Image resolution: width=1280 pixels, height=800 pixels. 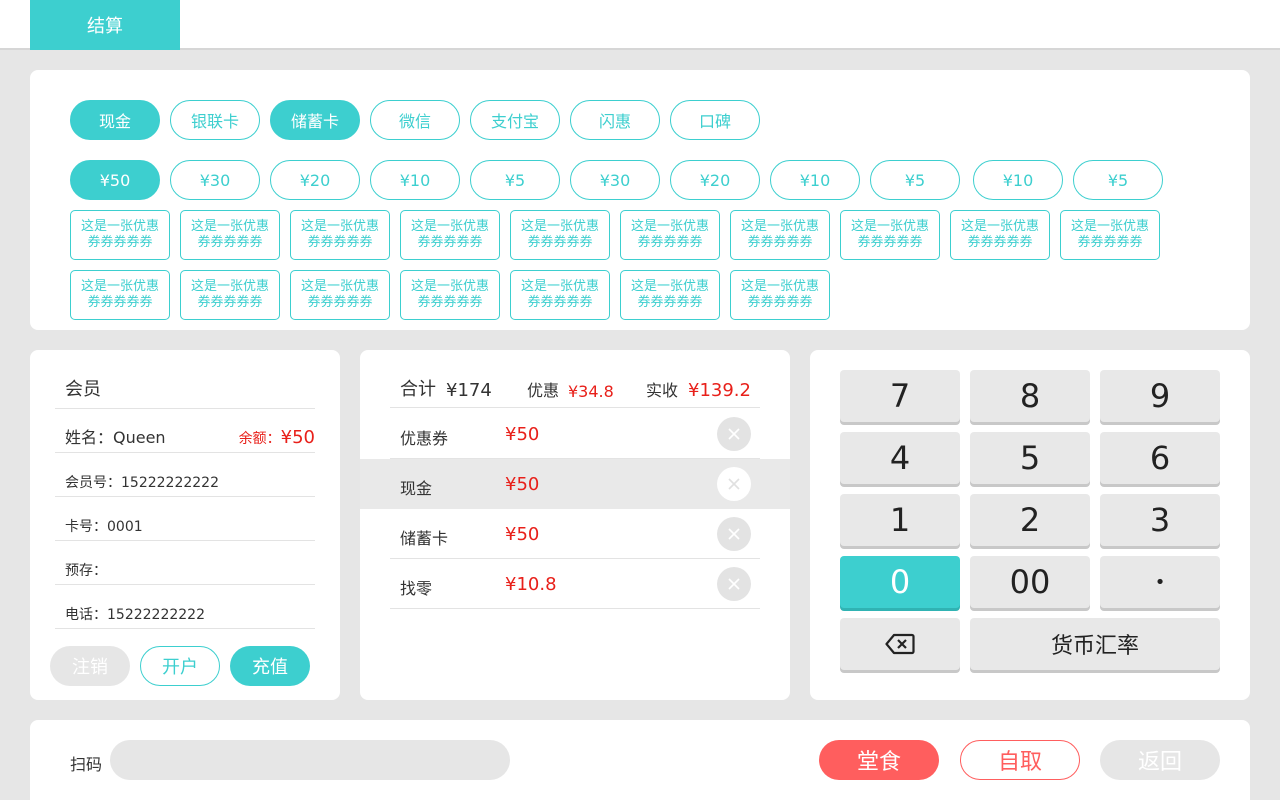 I want to click on back-button: 返回, so click(x=1160, y=760).